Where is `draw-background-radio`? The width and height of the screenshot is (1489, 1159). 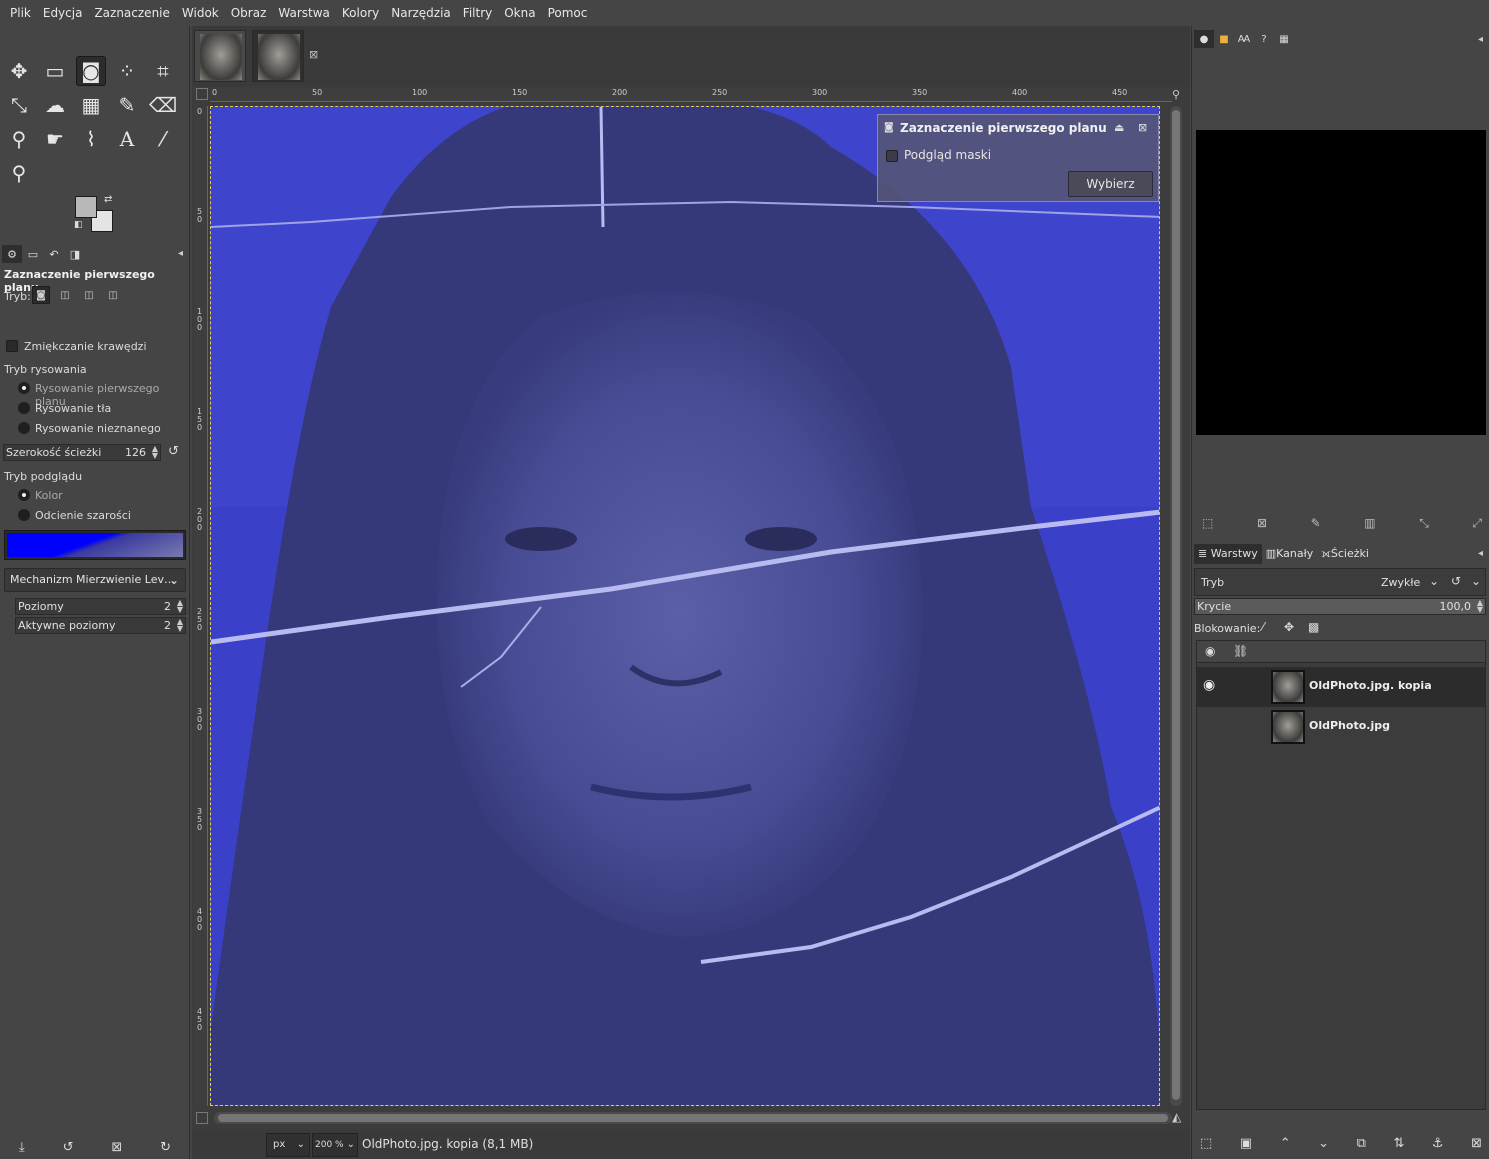
draw-background-radio is located at coordinates (24, 408).